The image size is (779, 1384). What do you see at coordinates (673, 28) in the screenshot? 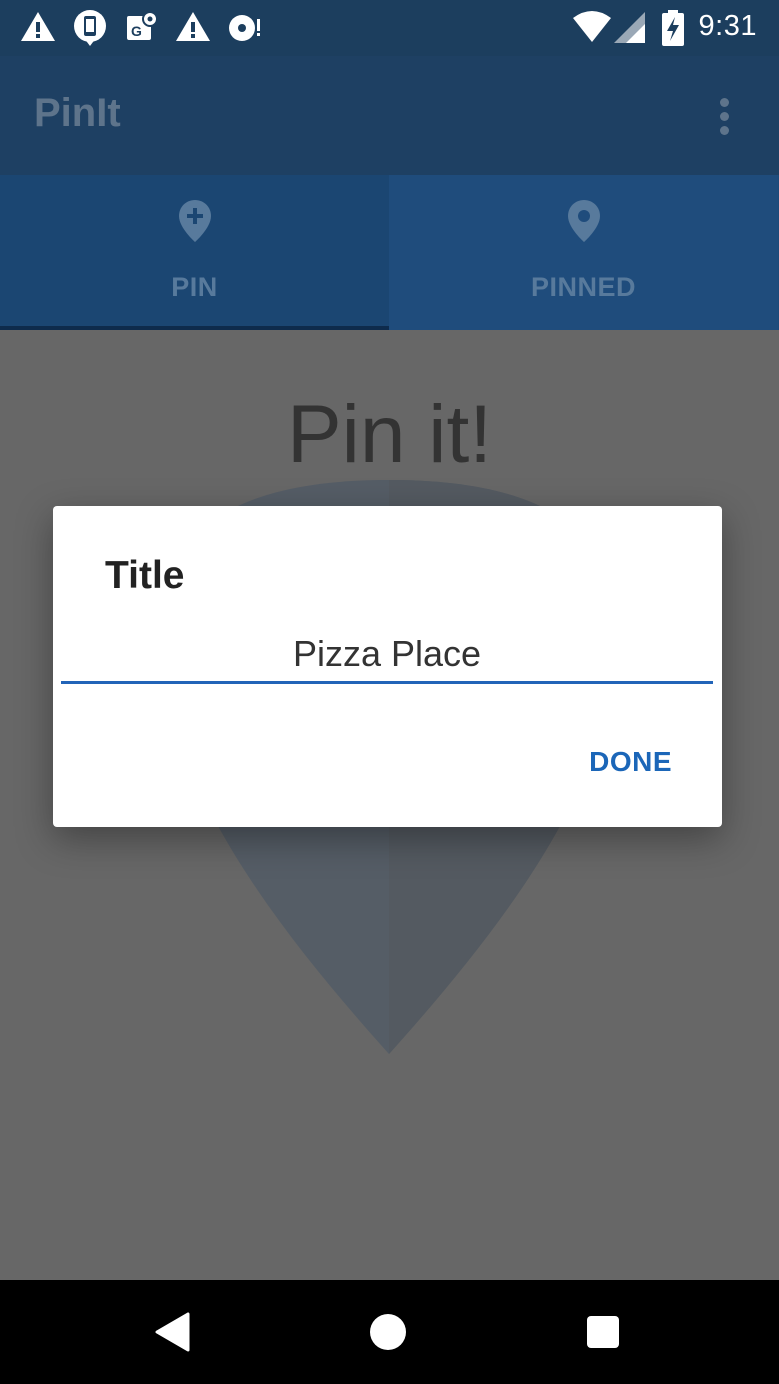
I see `battery-charging-icon` at bounding box center [673, 28].